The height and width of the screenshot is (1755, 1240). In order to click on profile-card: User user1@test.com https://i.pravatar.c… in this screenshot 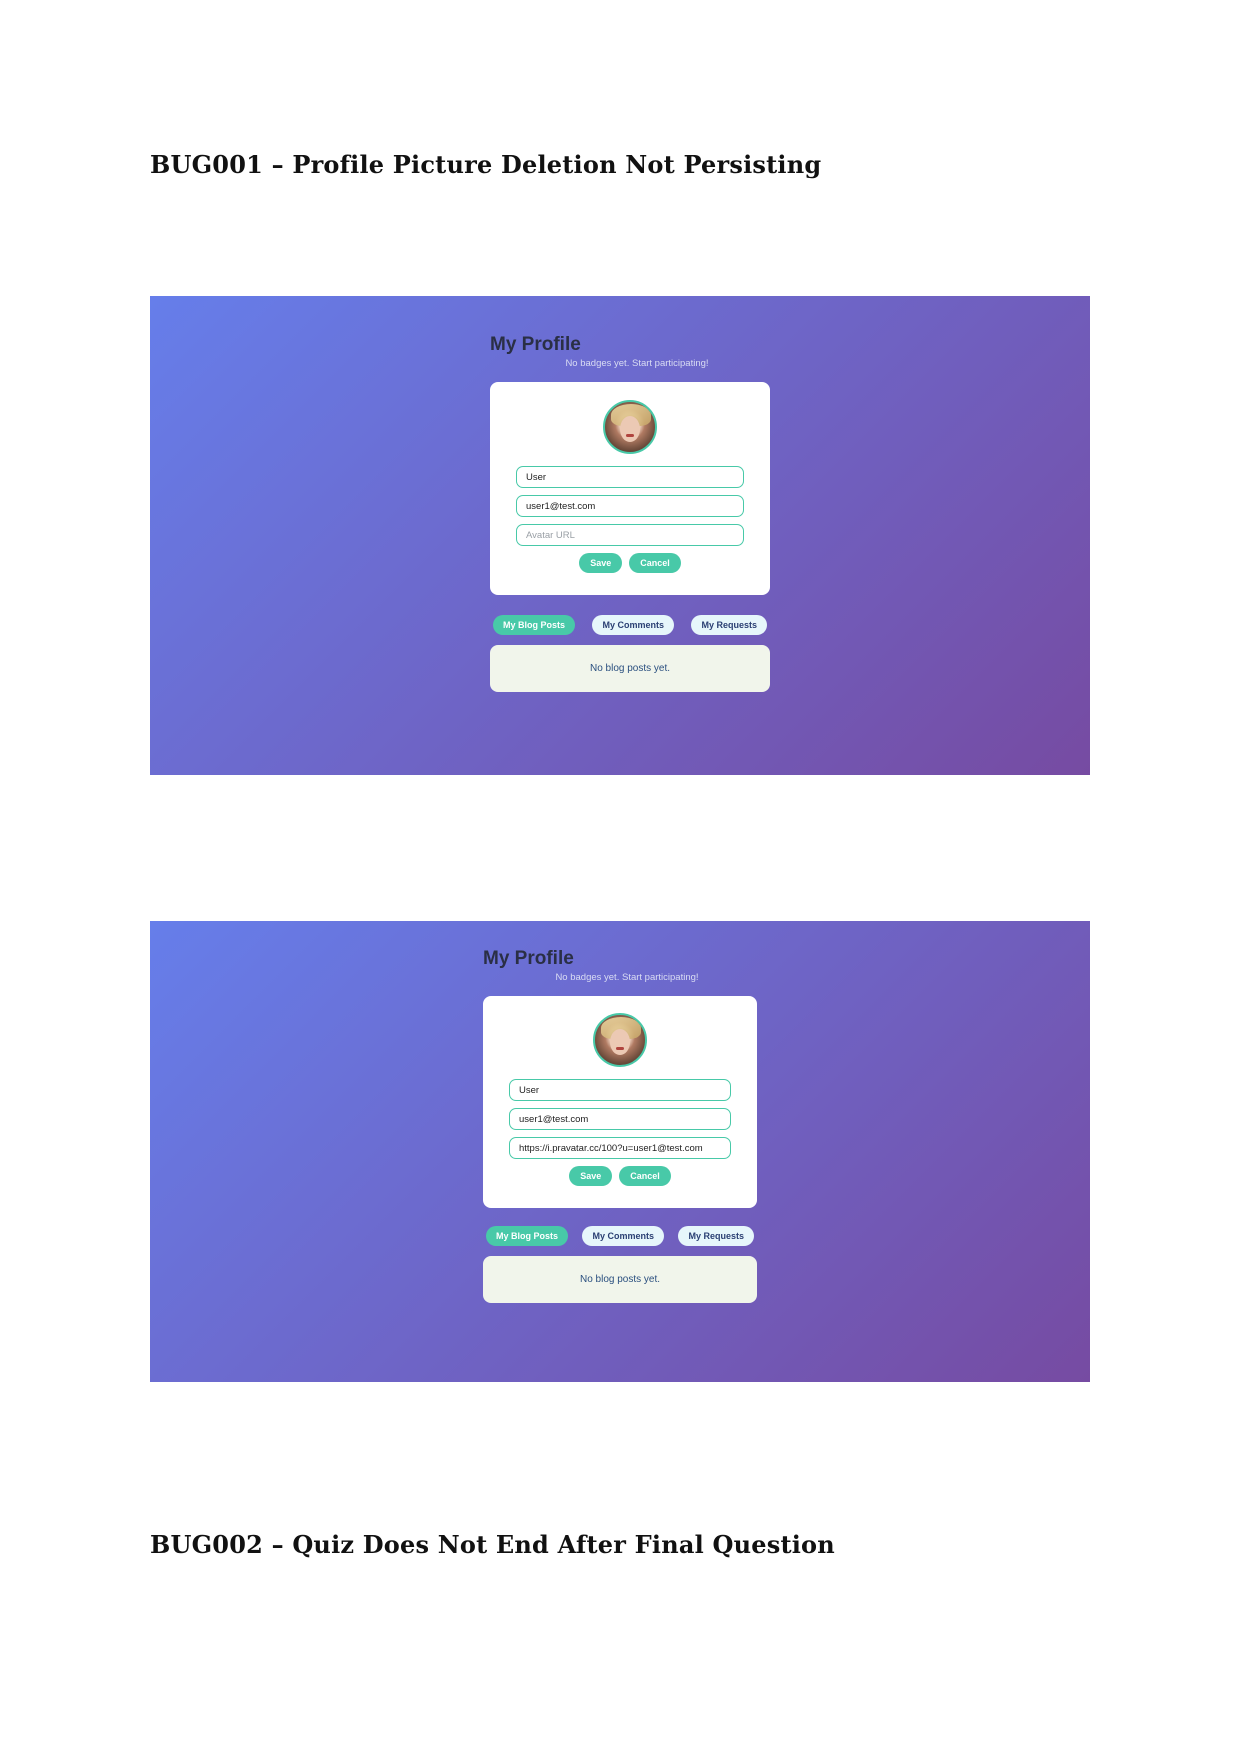, I will do `click(620, 1102)`.